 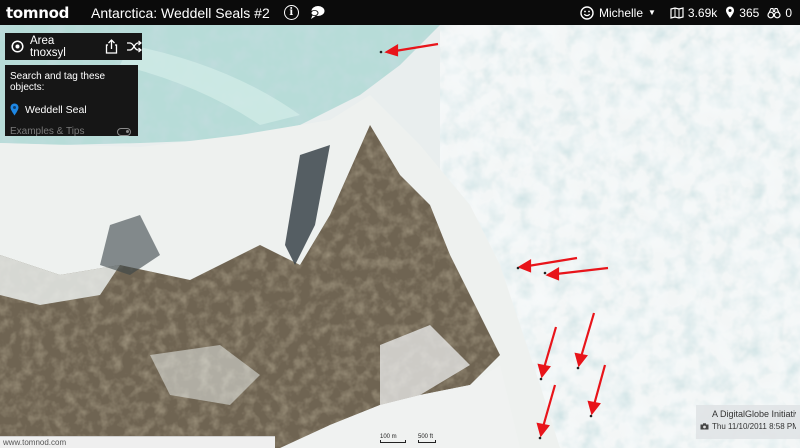 What do you see at coordinates (754, 414) in the screenshot?
I see `credit-provider: A DigitalGlobe Initiative` at bounding box center [754, 414].